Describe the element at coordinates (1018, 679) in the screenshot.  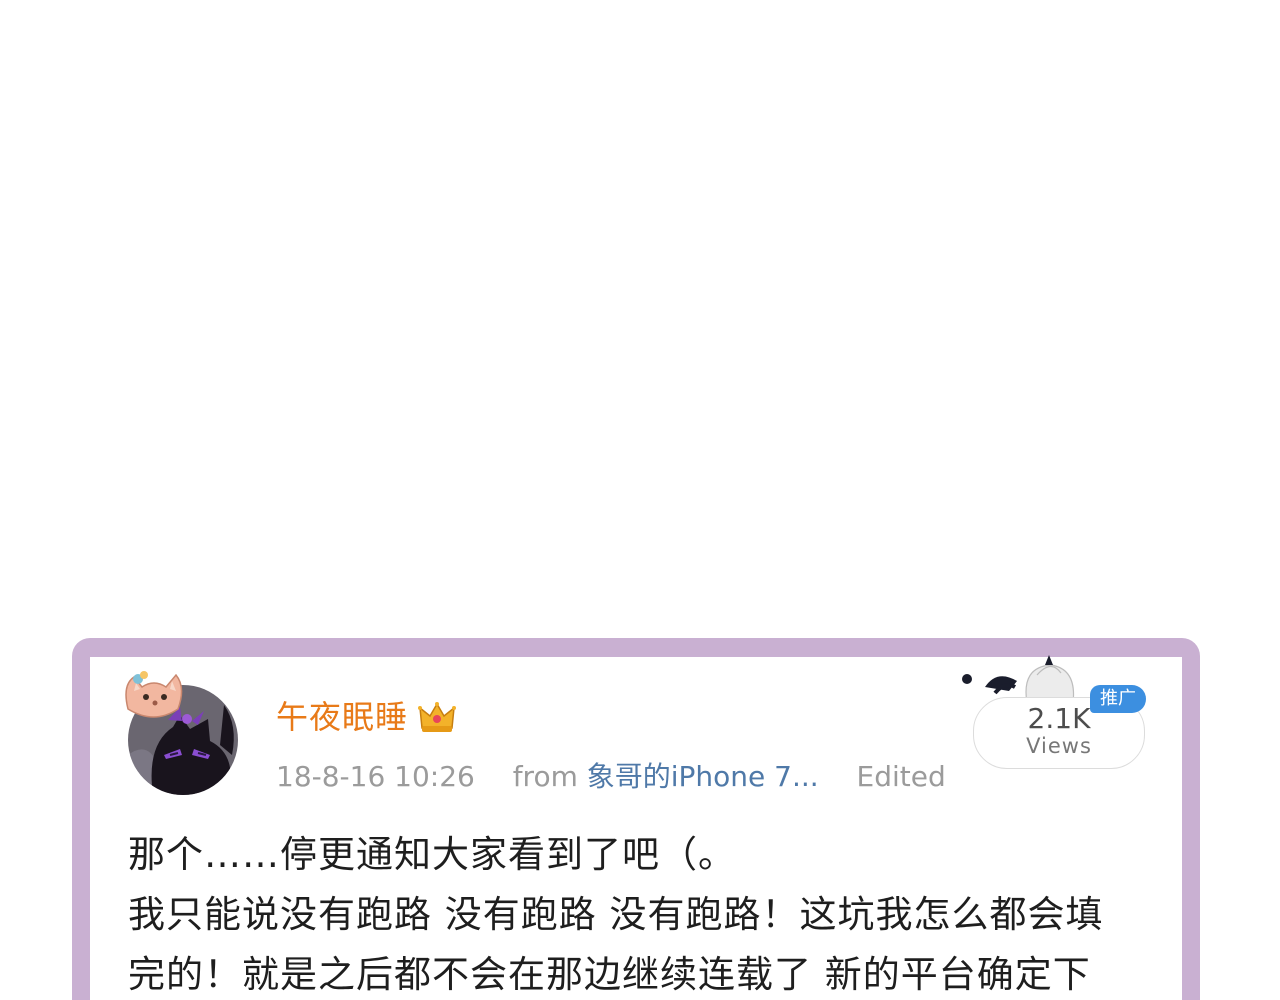
I see `white-haired-mascot-icon` at that location.